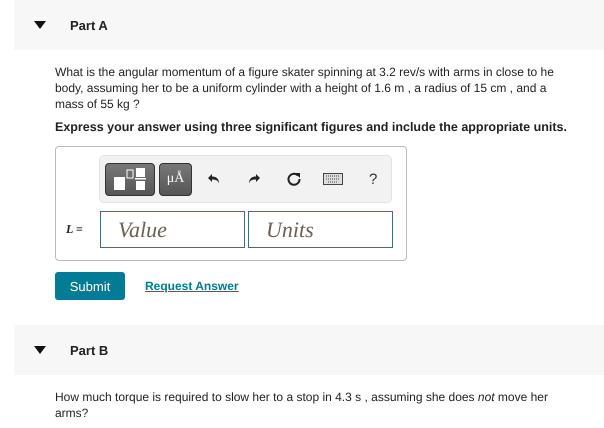 The image size is (604, 428). Describe the element at coordinates (305, 72) in the screenshot. I see `question-text: What is the angular momentum of a figure skater spinning at 3.2 rev/s with arms in close to he` at that location.